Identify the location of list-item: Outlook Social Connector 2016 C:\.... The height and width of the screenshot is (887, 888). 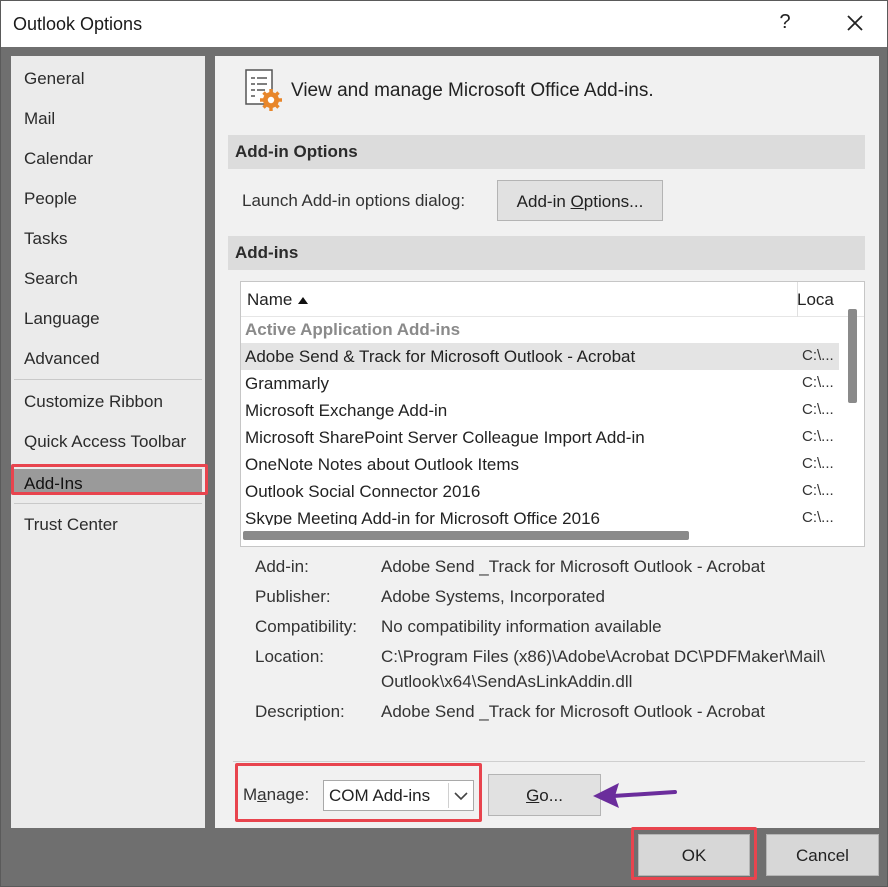
(540, 491).